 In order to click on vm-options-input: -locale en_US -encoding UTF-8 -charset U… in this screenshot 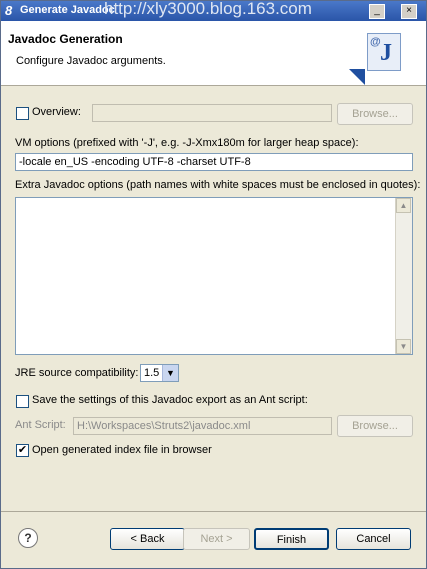, I will do `click(214, 162)`.